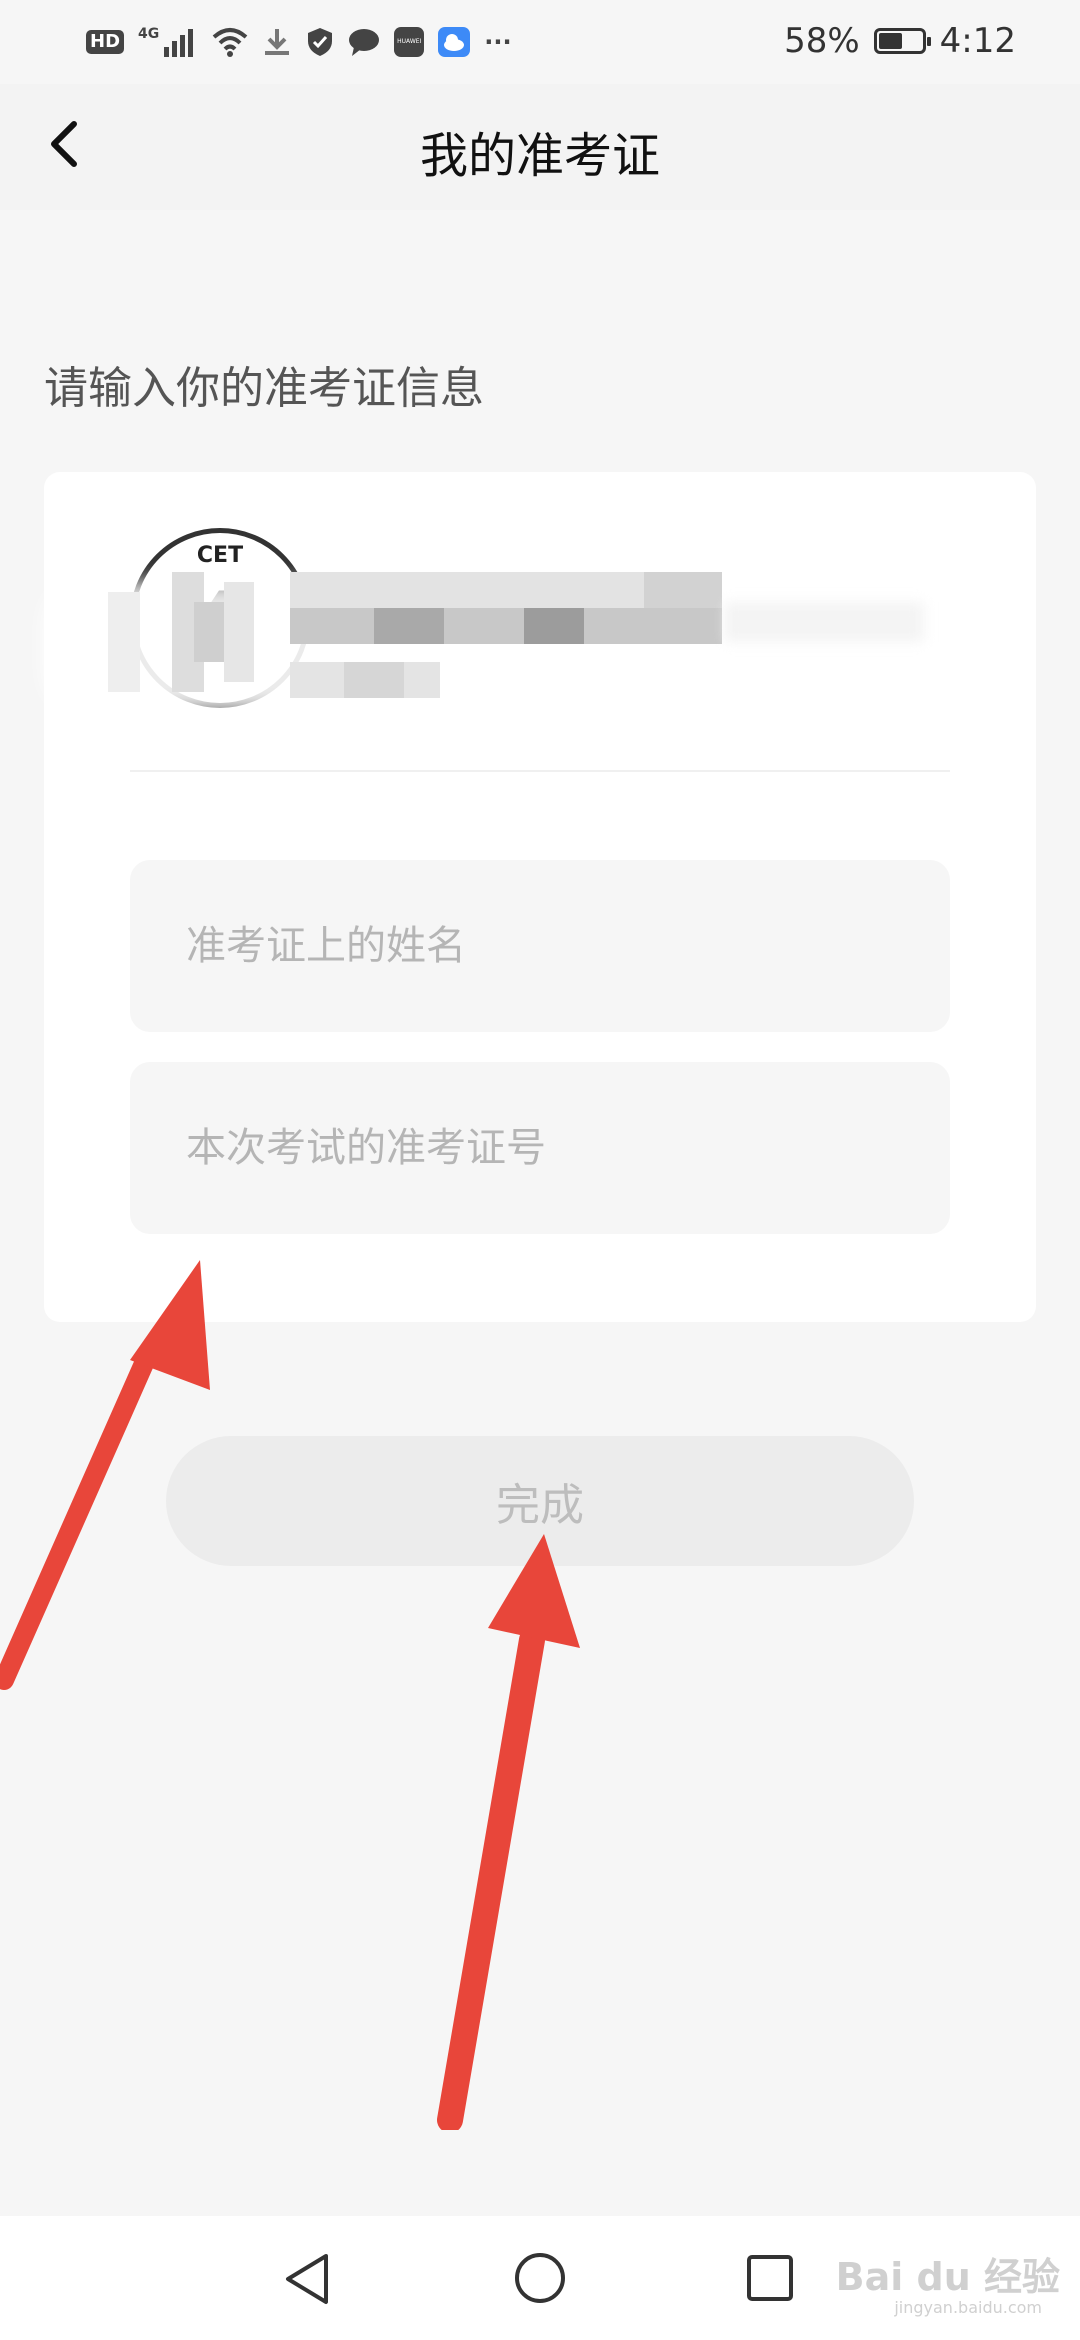 Image resolution: width=1080 pixels, height=2340 pixels. I want to click on nav-back-icon, so click(307, 2279).